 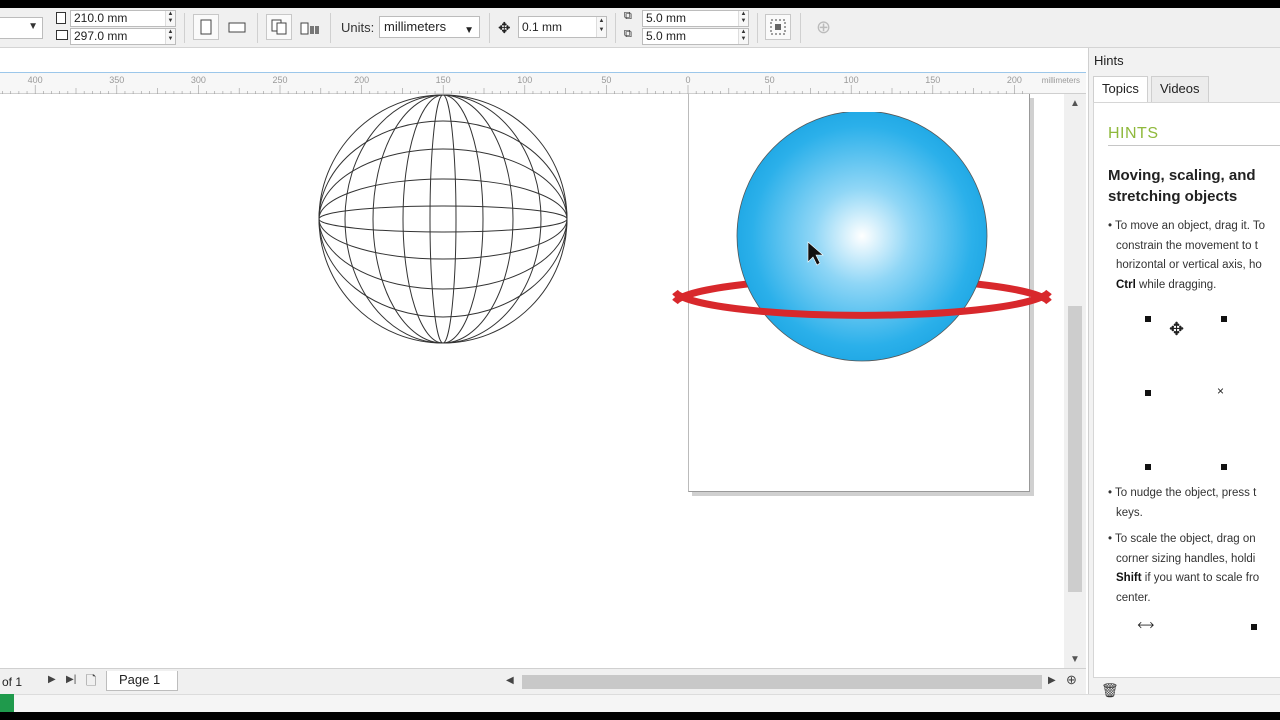 What do you see at coordinates (35, 80) in the screenshot?
I see `ruler-tick-label: 400` at bounding box center [35, 80].